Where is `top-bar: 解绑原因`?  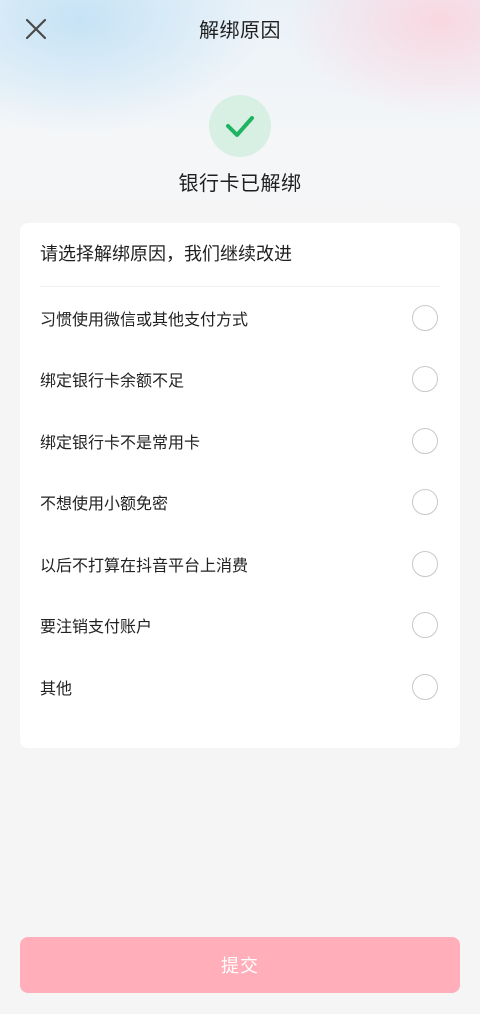 top-bar: 解绑原因 is located at coordinates (240, 29).